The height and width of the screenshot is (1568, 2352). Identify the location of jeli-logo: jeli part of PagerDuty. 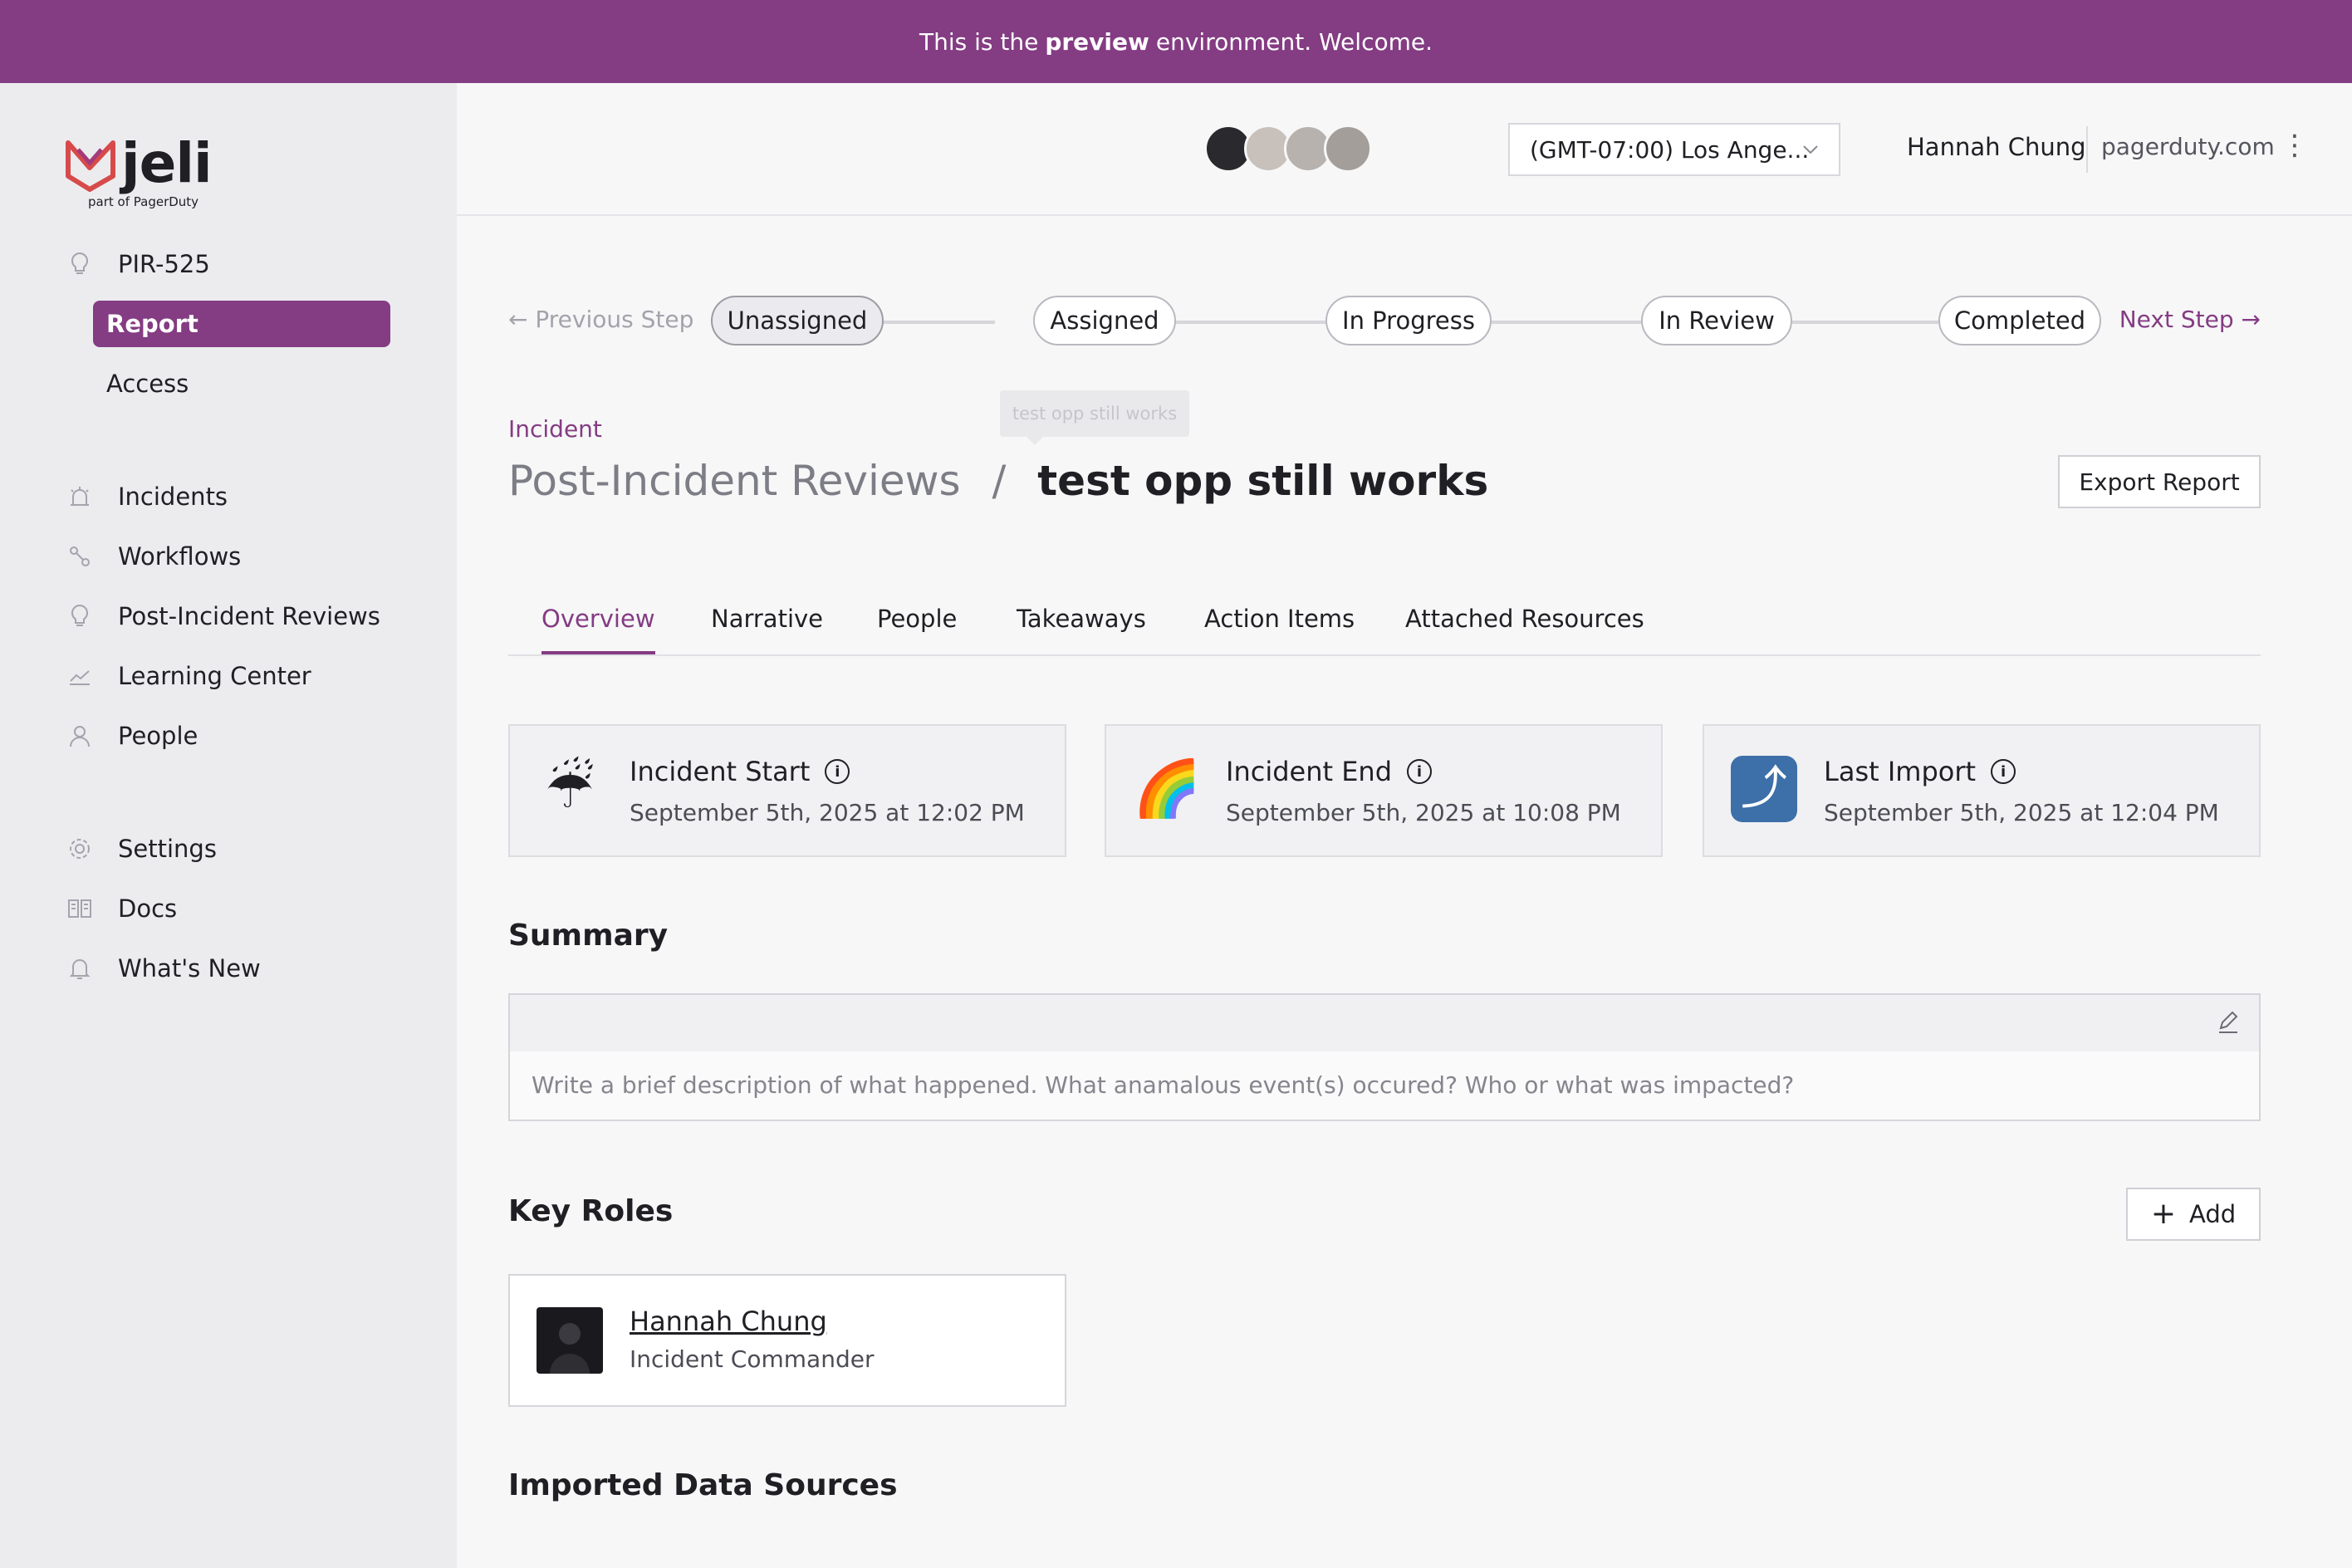
(164, 172).